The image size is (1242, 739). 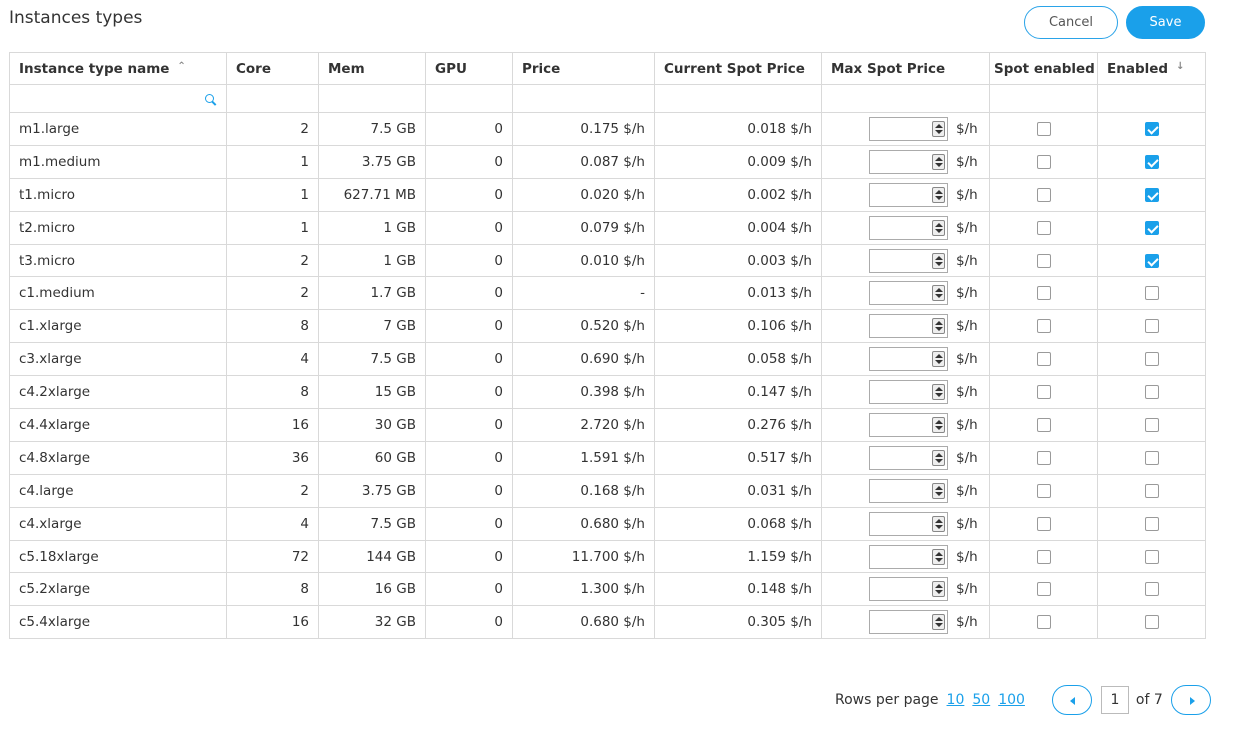 I want to click on mem-value: 7 GB, so click(x=372, y=326).